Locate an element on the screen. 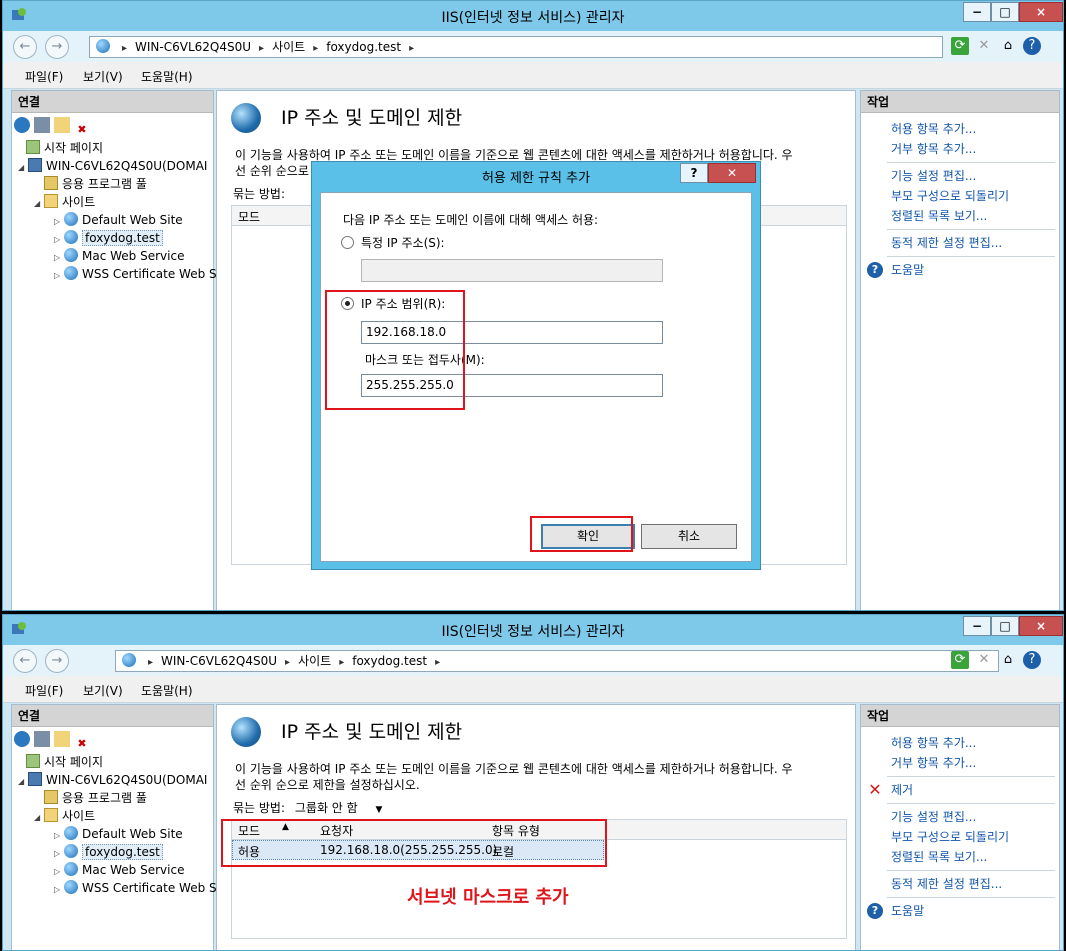  tree-label: WSS Certificate Web S is located at coordinates (149, 888).